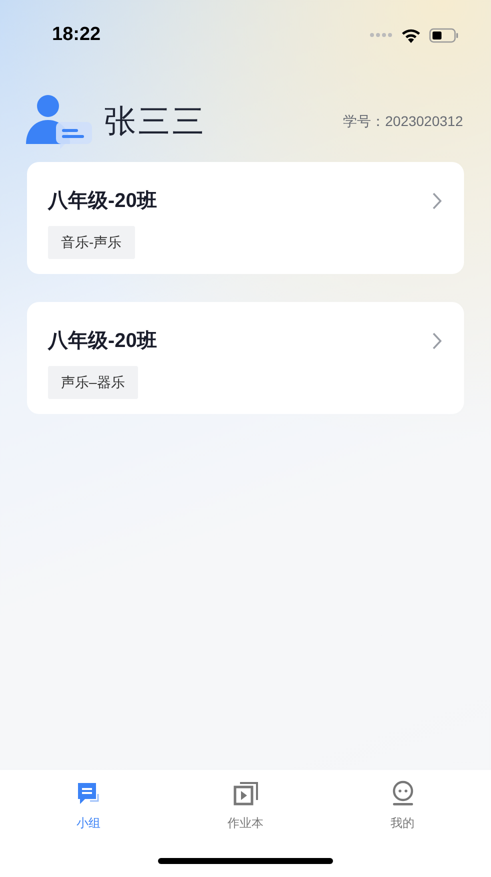 The image size is (491, 877). I want to click on user-avatar-icon, so click(60, 121).